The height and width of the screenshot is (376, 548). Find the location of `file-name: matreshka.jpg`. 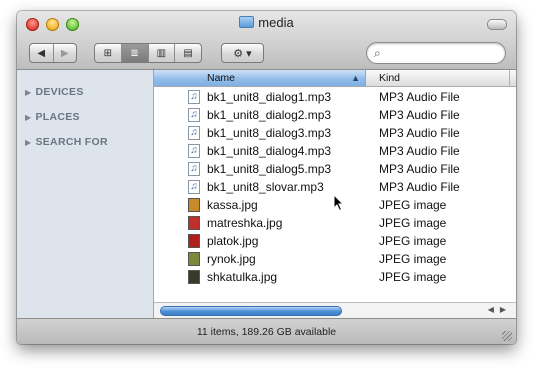

file-name: matreshka.jpg is located at coordinates (245, 223).